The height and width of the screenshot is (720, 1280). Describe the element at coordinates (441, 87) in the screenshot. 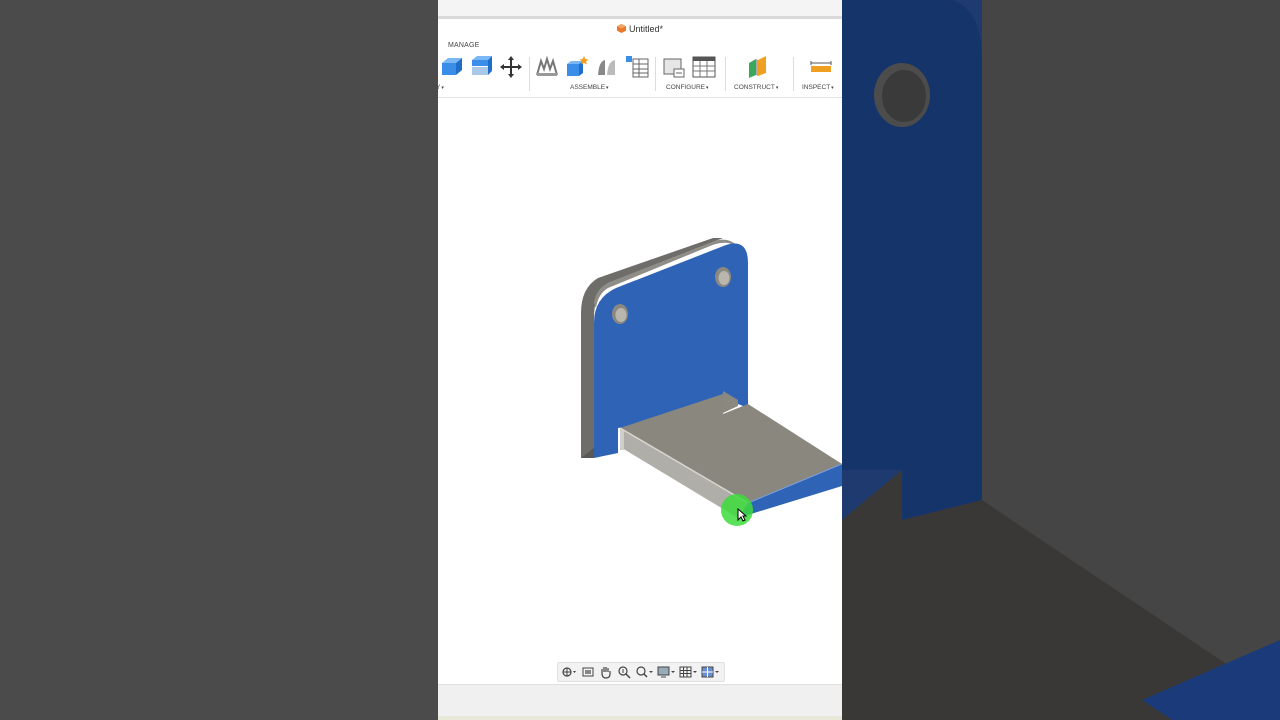

I see `group-modify-label: Y▾` at that location.